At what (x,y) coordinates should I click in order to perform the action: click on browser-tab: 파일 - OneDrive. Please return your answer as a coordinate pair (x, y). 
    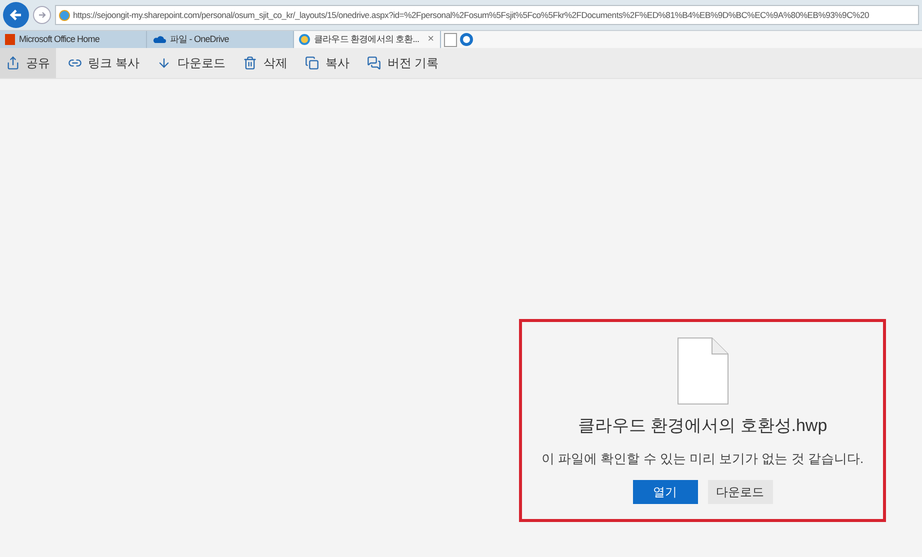
    Looking at the image, I should click on (220, 39).